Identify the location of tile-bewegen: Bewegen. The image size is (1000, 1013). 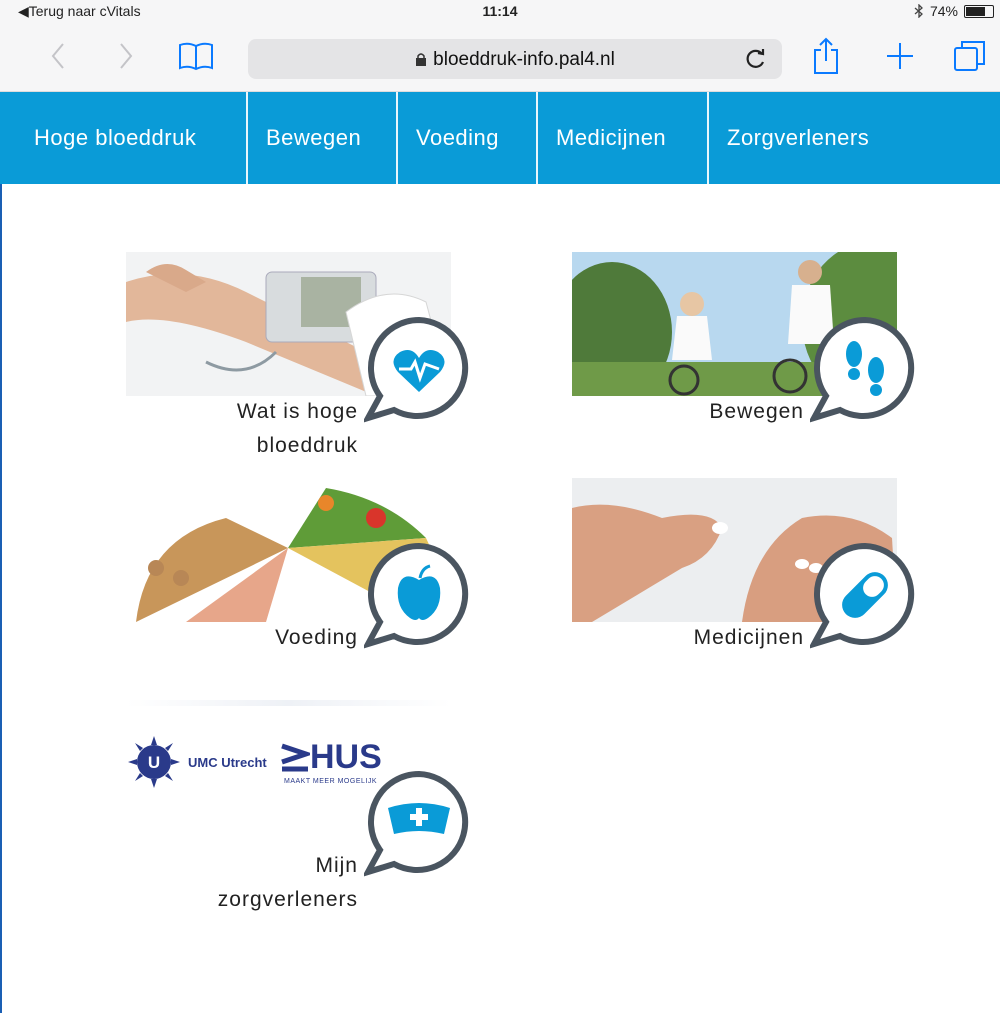
(752, 342).